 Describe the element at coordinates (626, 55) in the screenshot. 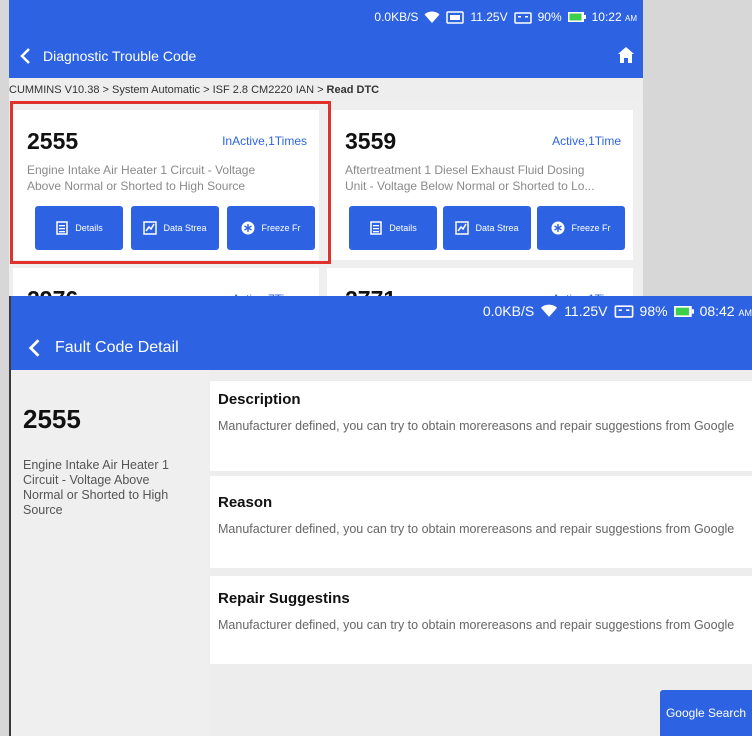

I see `home-icon` at that location.